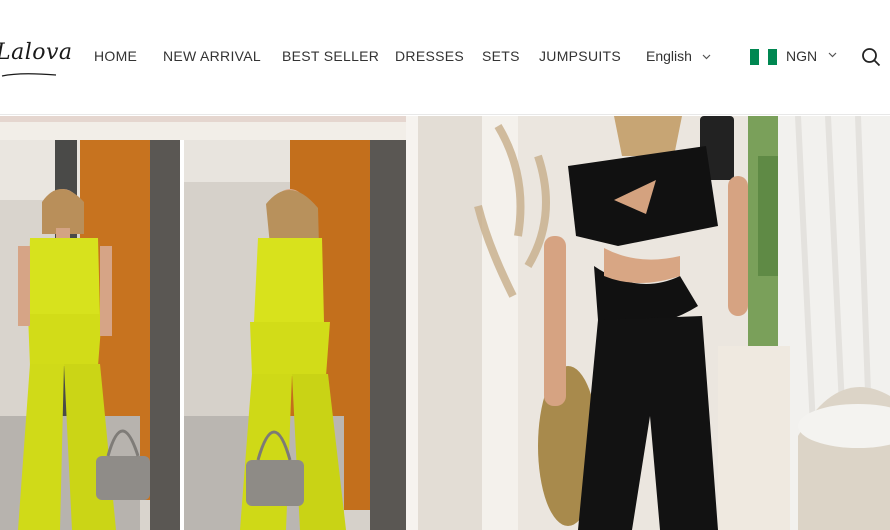 The width and height of the screenshot is (890, 530). I want to click on language-label: English, so click(669, 56).